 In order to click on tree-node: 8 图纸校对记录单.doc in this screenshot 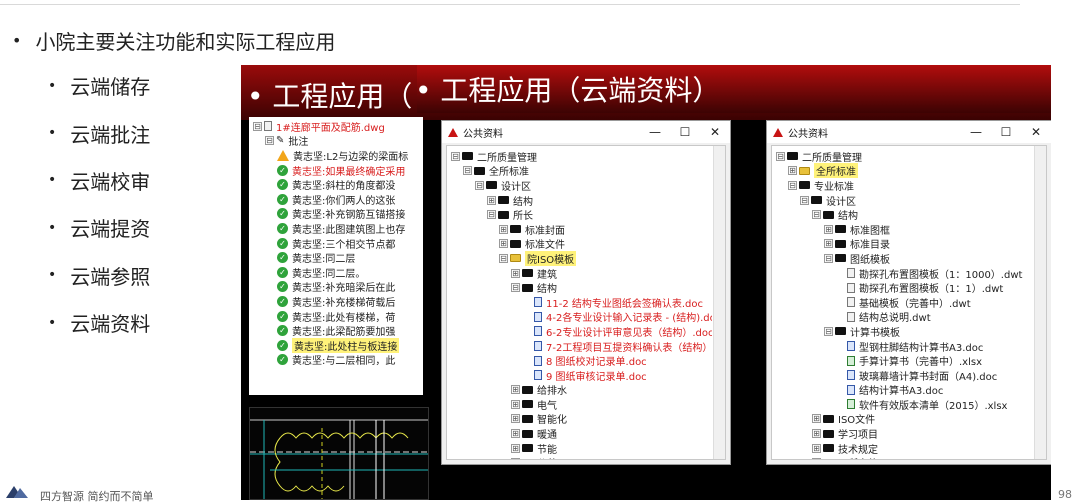, I will do `click(581, 360)`.